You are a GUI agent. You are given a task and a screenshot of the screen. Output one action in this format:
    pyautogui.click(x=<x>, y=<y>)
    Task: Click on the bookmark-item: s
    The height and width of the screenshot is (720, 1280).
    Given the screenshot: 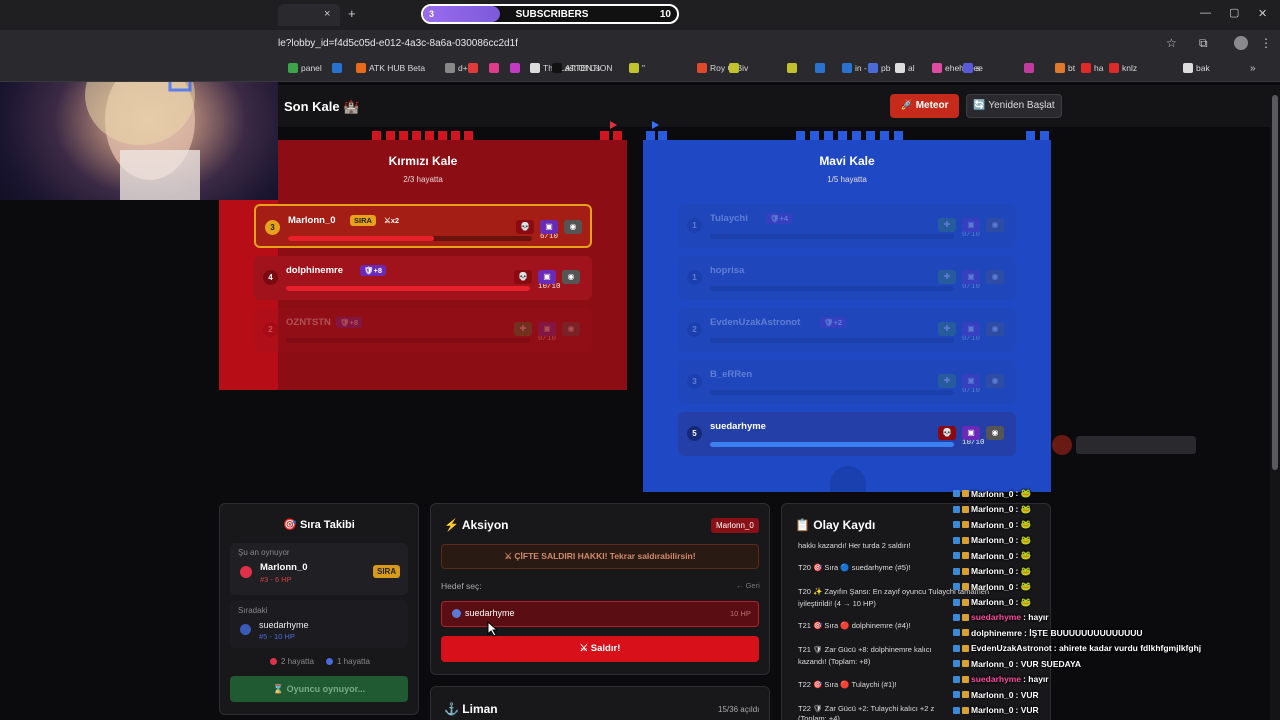 What is the action you would take?
    pyautogui.click(x=971, y=68)
    